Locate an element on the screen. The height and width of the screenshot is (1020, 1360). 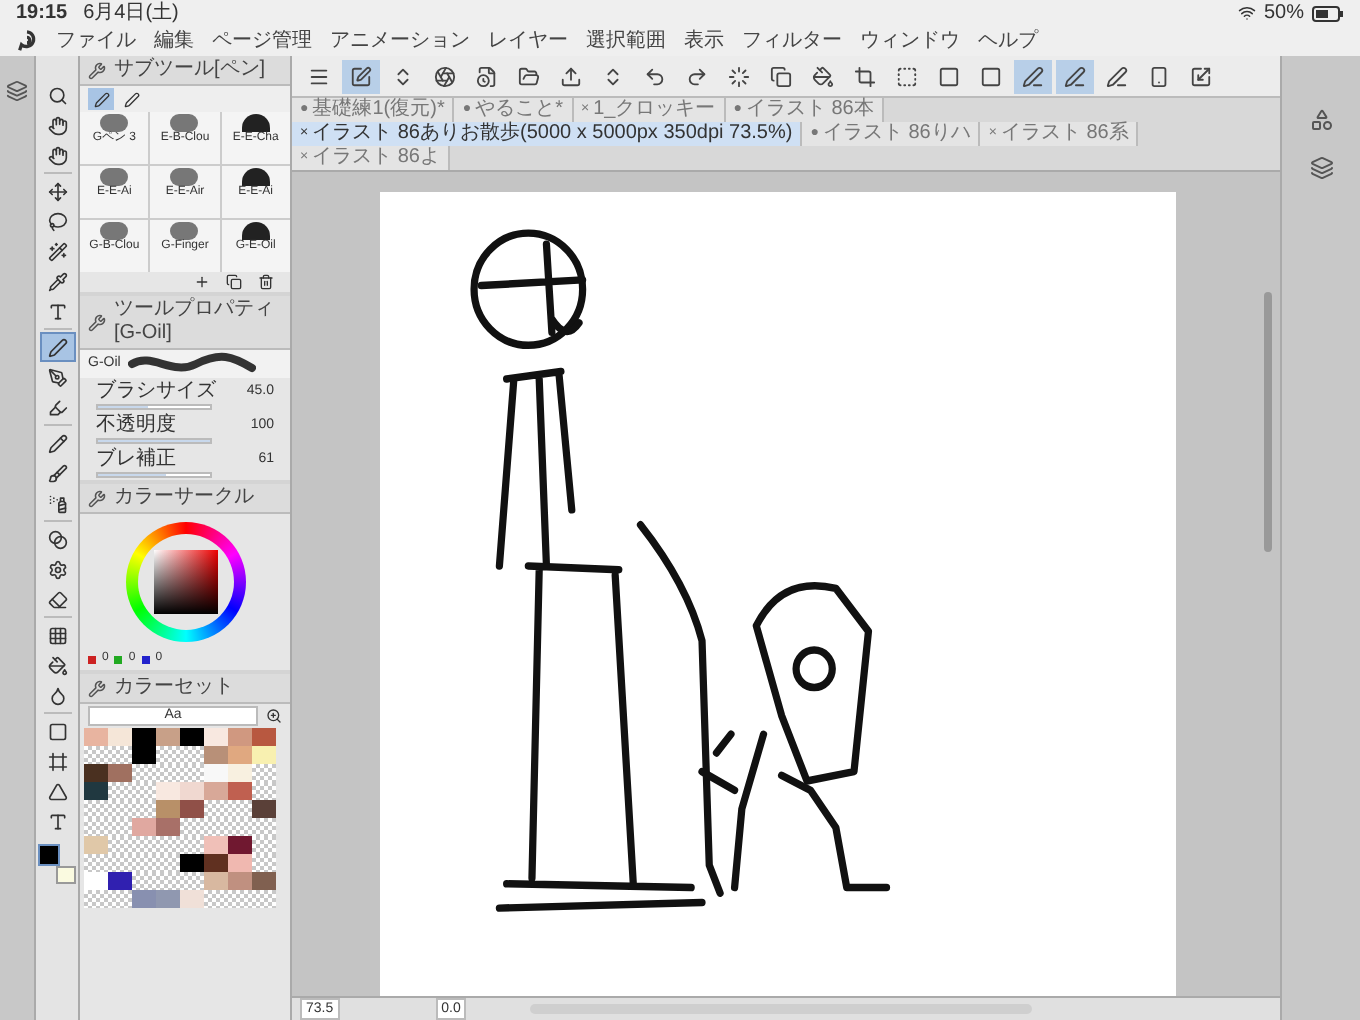
menu-item: ページ管理 is located at coordinates (262, 41).